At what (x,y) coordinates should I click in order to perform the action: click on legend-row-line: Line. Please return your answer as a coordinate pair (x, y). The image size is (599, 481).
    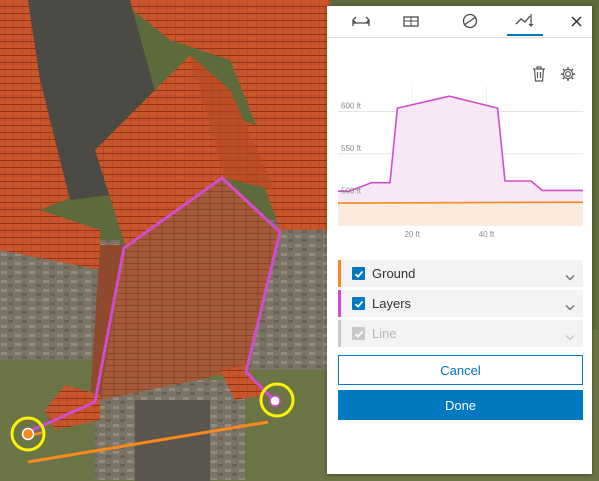
    Looking at the image, I should click on (460, 333).